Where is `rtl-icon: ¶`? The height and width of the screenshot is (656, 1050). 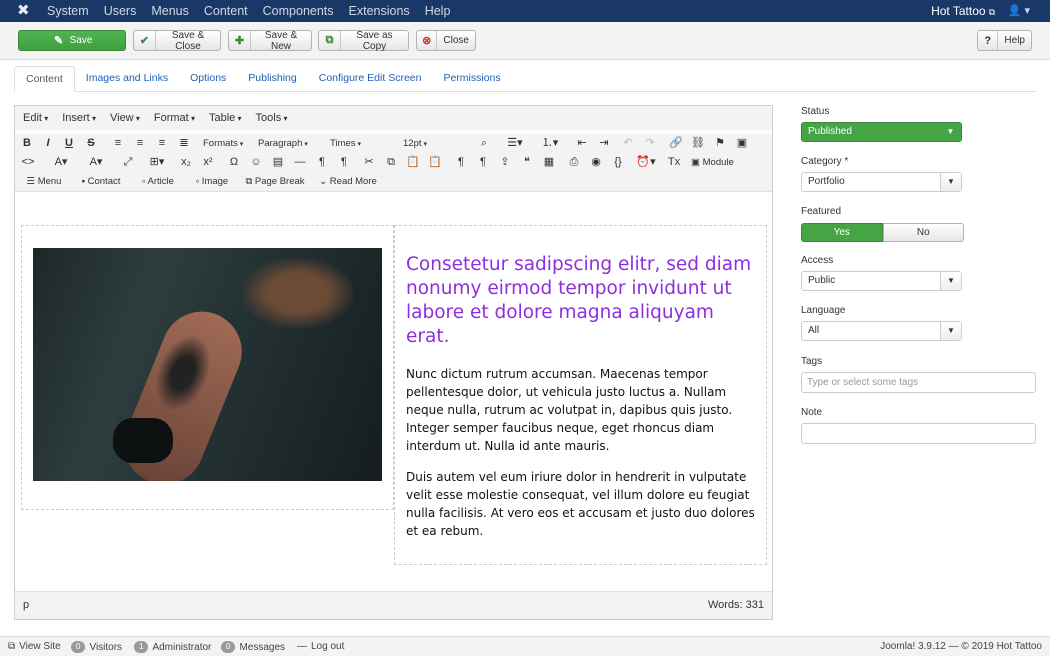 rtl-icon: ¶ is located at coordinates (344, 162).